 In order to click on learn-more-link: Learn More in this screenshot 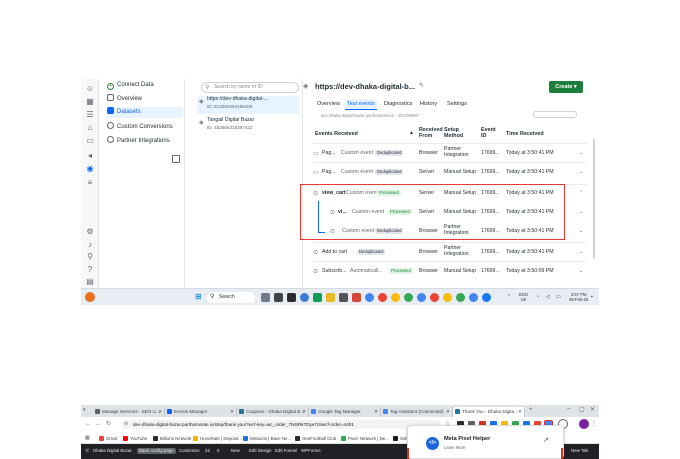, I will do `click(454, 447)`.